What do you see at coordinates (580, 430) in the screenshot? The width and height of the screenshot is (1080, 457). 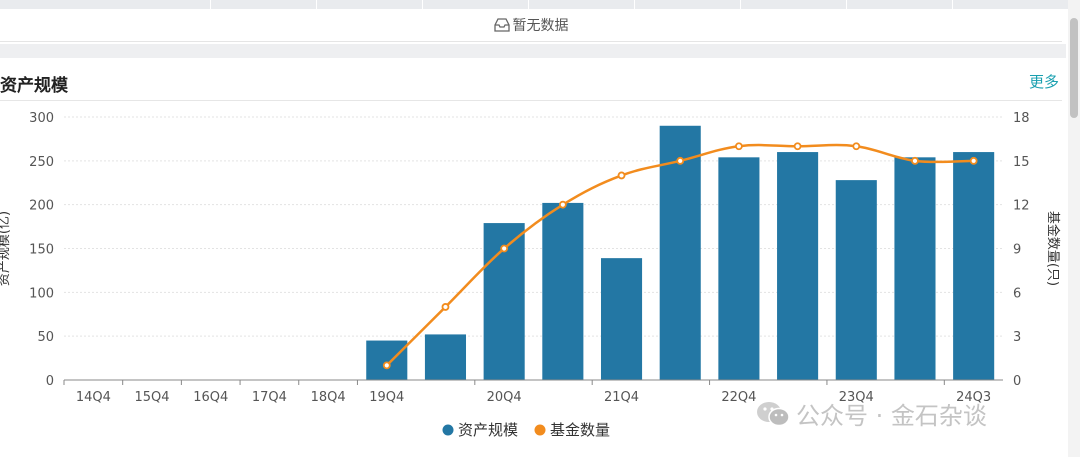 I see `legend-label: 基金数量` at bounding box center [580, 430].